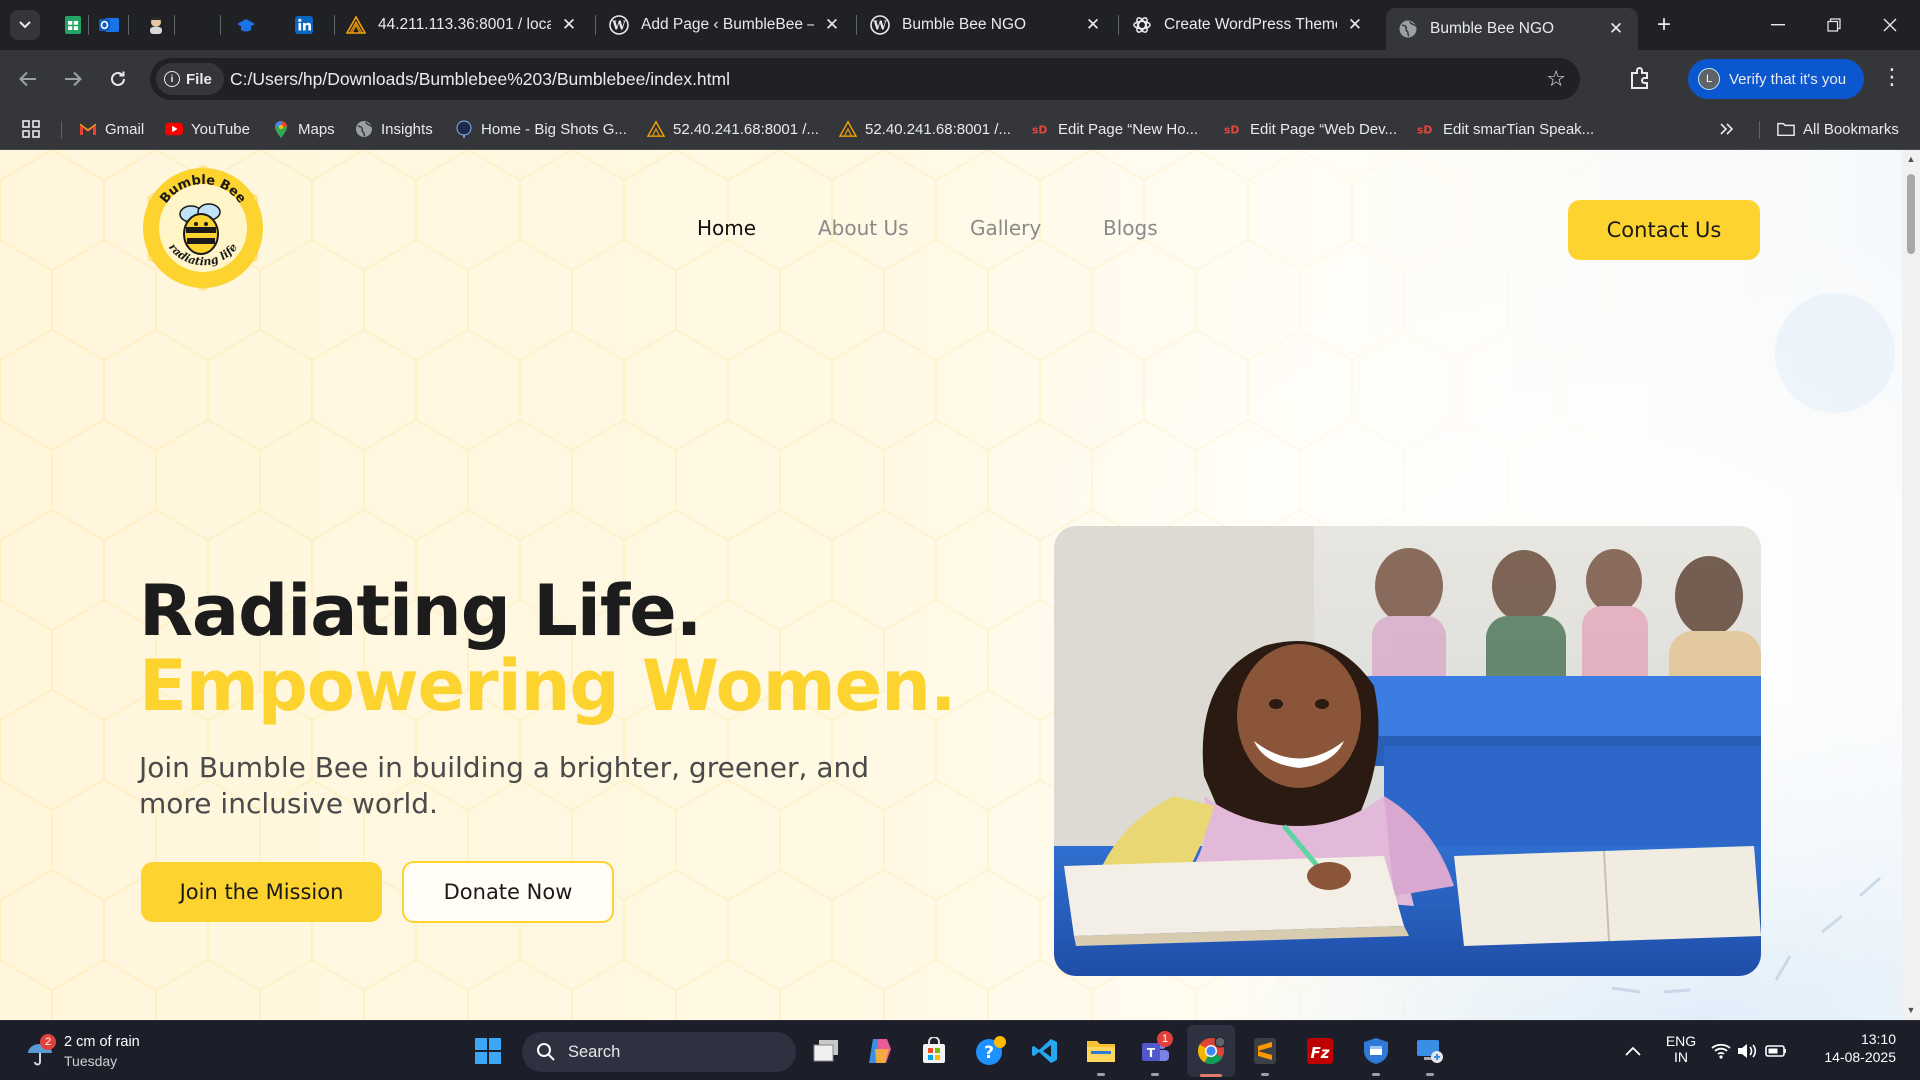  I want to click on language-indicator: ENG IN, so click(1681, 1049).